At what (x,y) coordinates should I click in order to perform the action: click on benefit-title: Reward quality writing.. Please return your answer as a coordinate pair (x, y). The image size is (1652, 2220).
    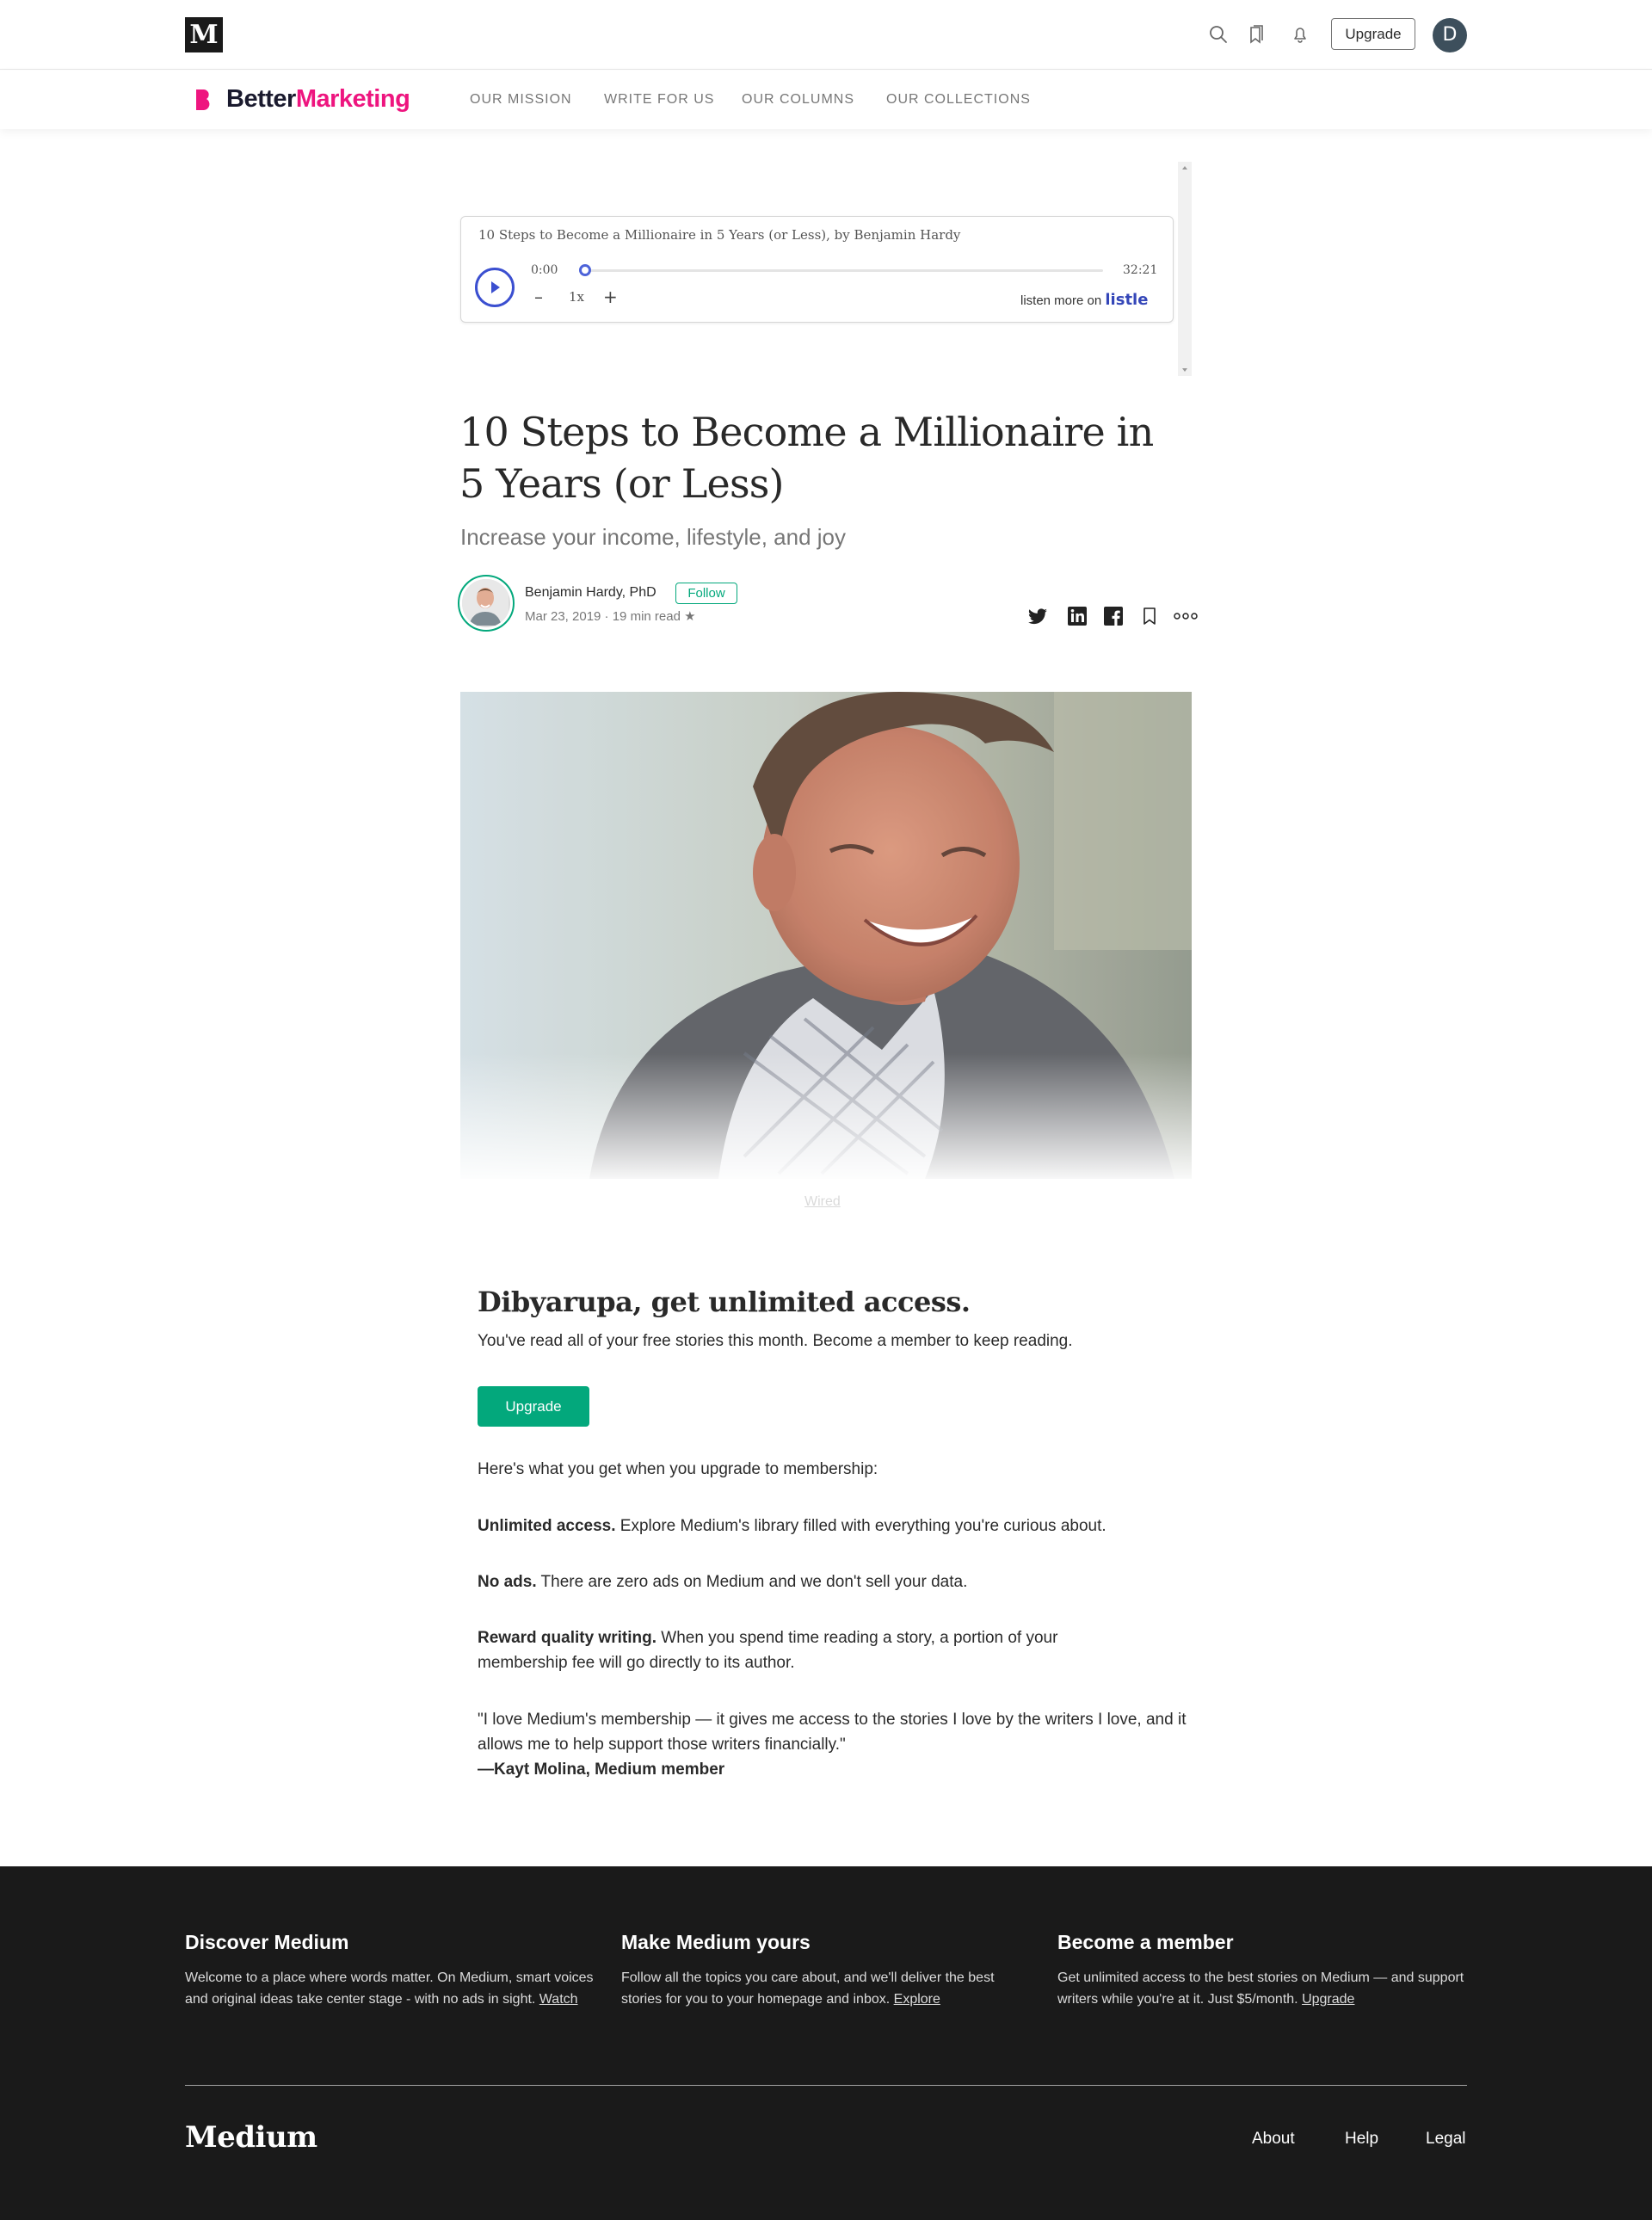
    Looking at the image, I should click on (567, 1638).